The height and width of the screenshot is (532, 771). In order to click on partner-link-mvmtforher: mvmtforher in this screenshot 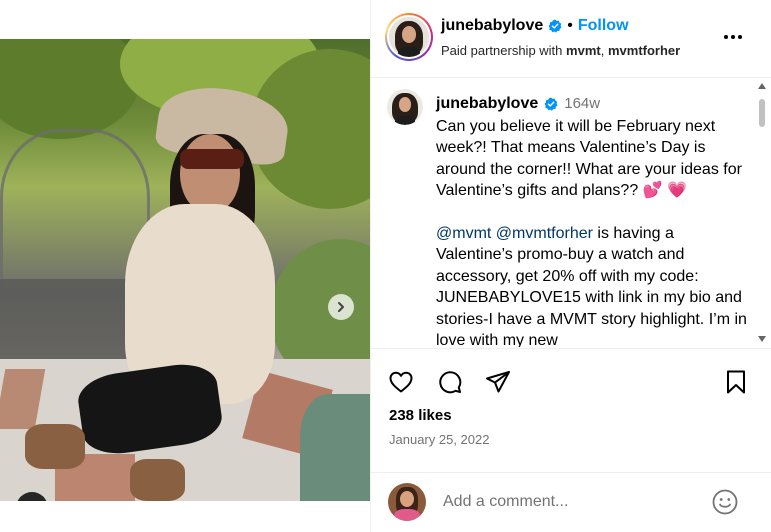, I will do `click(644, 50)`.